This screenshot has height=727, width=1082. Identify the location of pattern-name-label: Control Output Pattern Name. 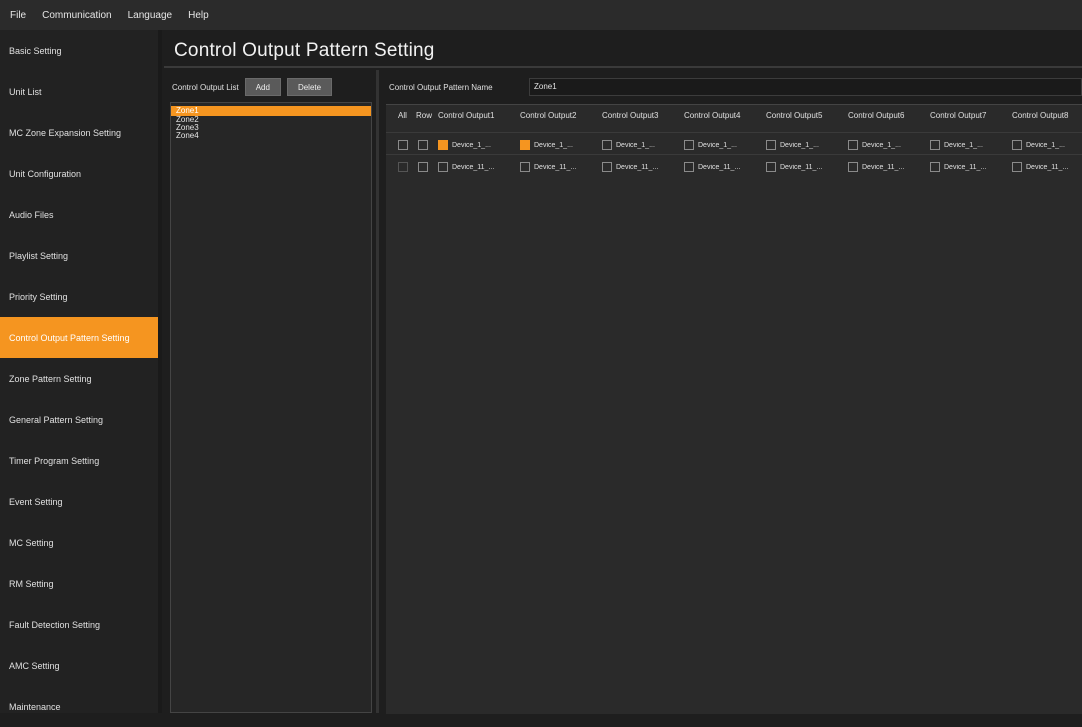
(441, 87).